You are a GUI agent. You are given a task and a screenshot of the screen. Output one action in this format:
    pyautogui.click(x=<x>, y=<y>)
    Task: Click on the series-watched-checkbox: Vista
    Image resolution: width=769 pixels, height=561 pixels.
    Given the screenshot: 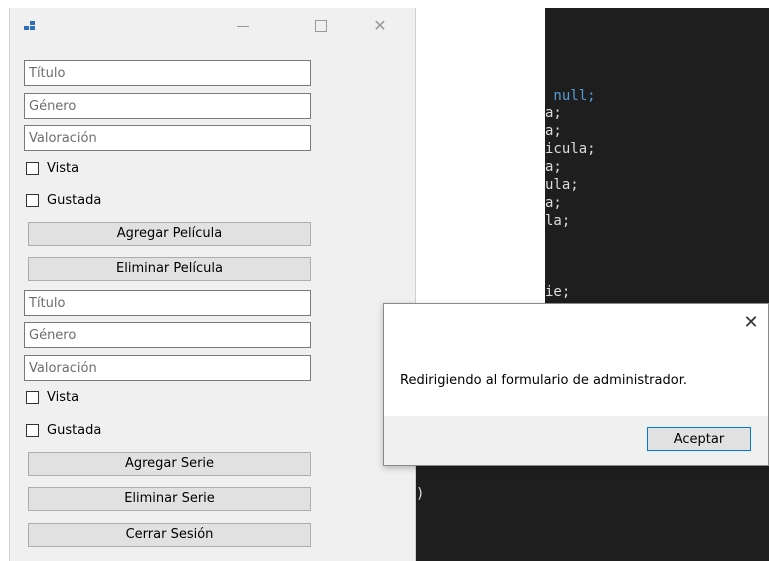 What is the action you would take?
    pyautogui.click(x=52, y=397)
    